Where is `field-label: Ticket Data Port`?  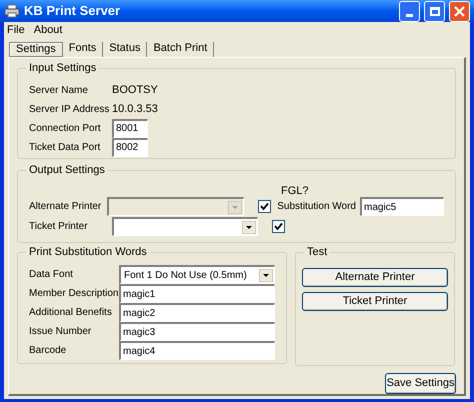 field-label: Ticket Data Port is located at coordinates (65, 147).